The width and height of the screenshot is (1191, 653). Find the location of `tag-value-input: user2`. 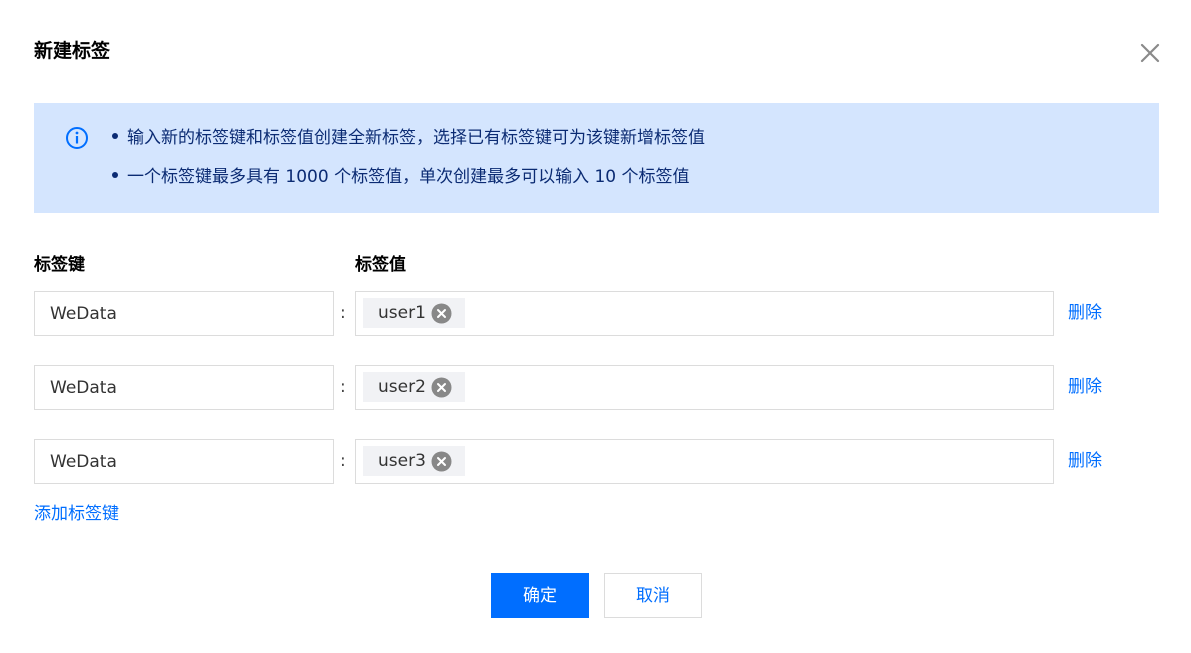

tag-value-input: user2 is located at coordinates (704, 387).